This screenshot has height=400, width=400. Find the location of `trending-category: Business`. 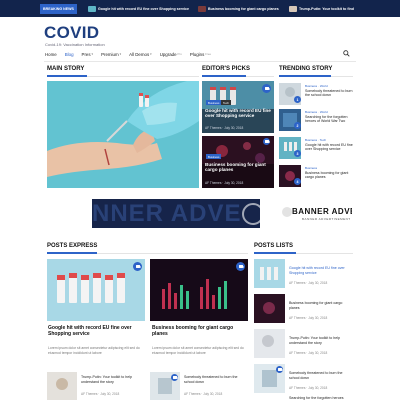

trending-category: Business is located at coordinates (311, 168).